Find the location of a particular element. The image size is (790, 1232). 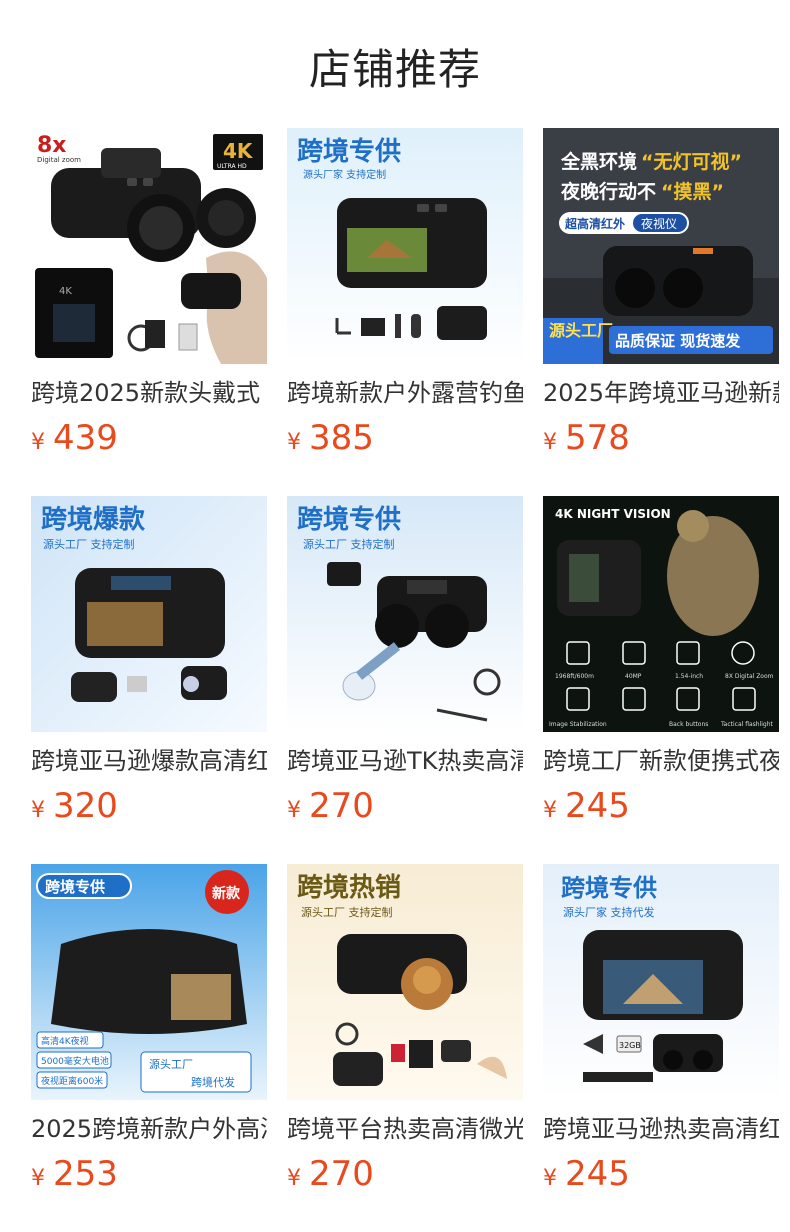

product-card: 跨境热销 源头工厂 支持定制 跨境平台热卖高清微光 ¥270 is located at coordinates (405, 1034).